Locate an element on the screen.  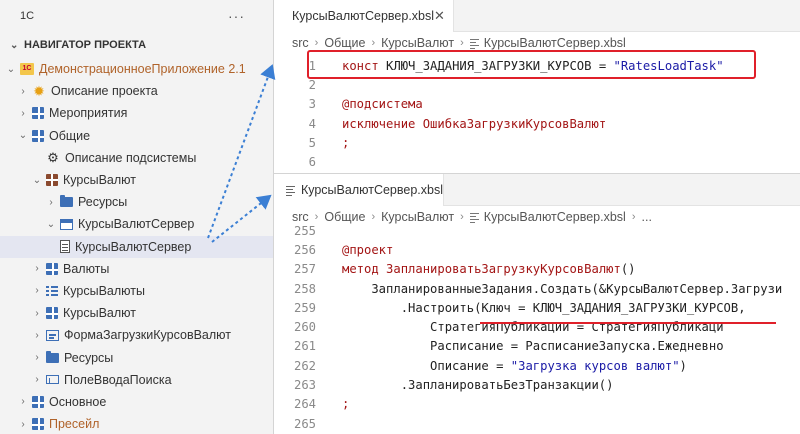
form-icon is located at coordinates (52, 335).